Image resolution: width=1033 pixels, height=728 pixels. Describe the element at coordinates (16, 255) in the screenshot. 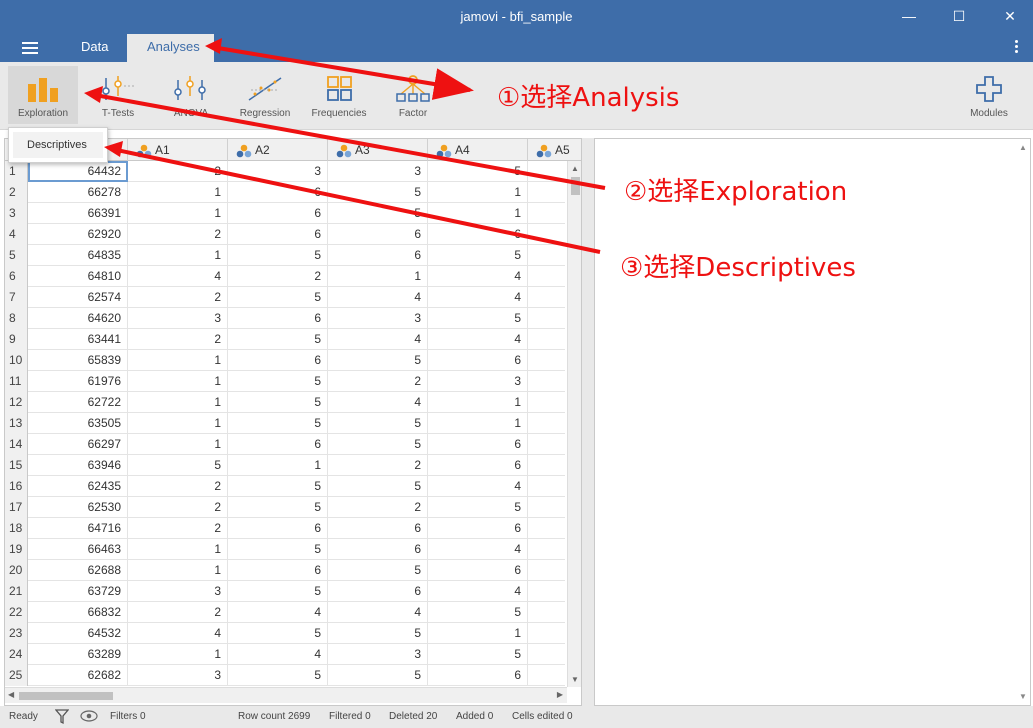

I see `row-number: 5` at that location.